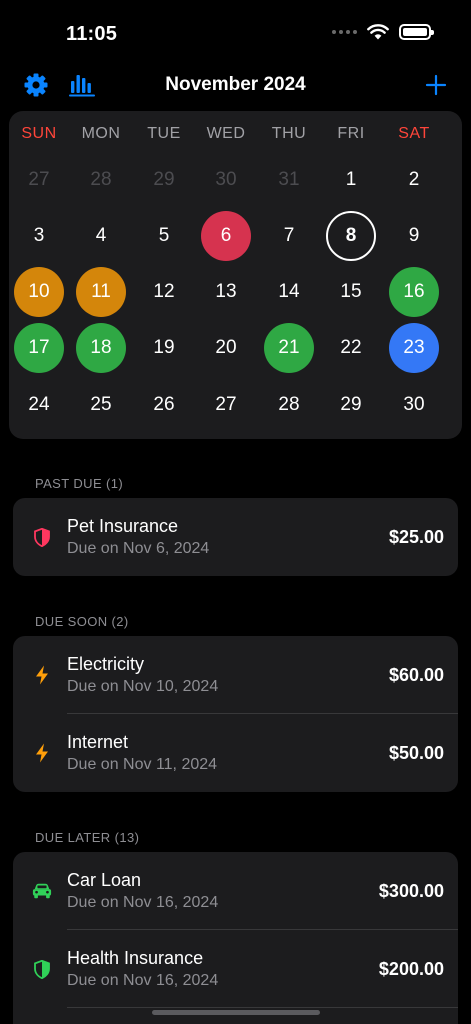  What do you see at coordinates (101, 133) in the screenshot?
I see `weekday-mon: MON` at bounding box center [101, 133].